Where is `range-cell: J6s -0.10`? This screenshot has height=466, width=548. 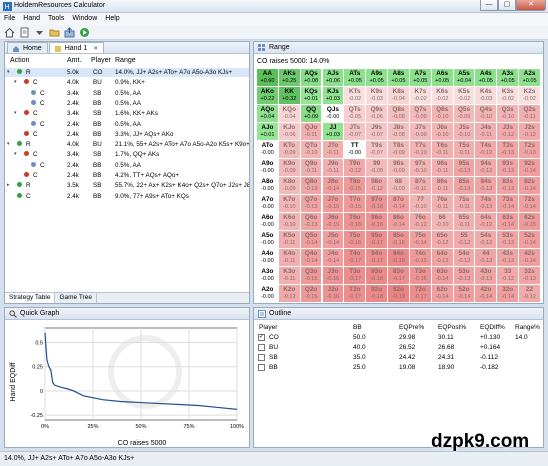 range-cell: J6s -0.10 is located at coordinates (442, 132).